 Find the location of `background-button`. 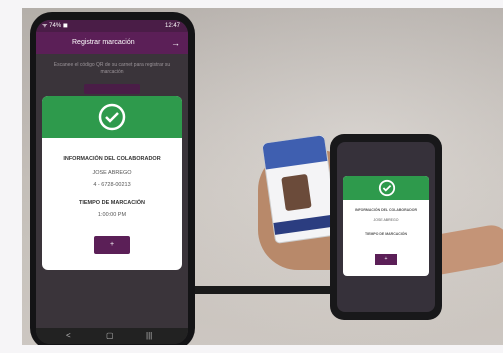

background-button is located at coordinates (112, 89).